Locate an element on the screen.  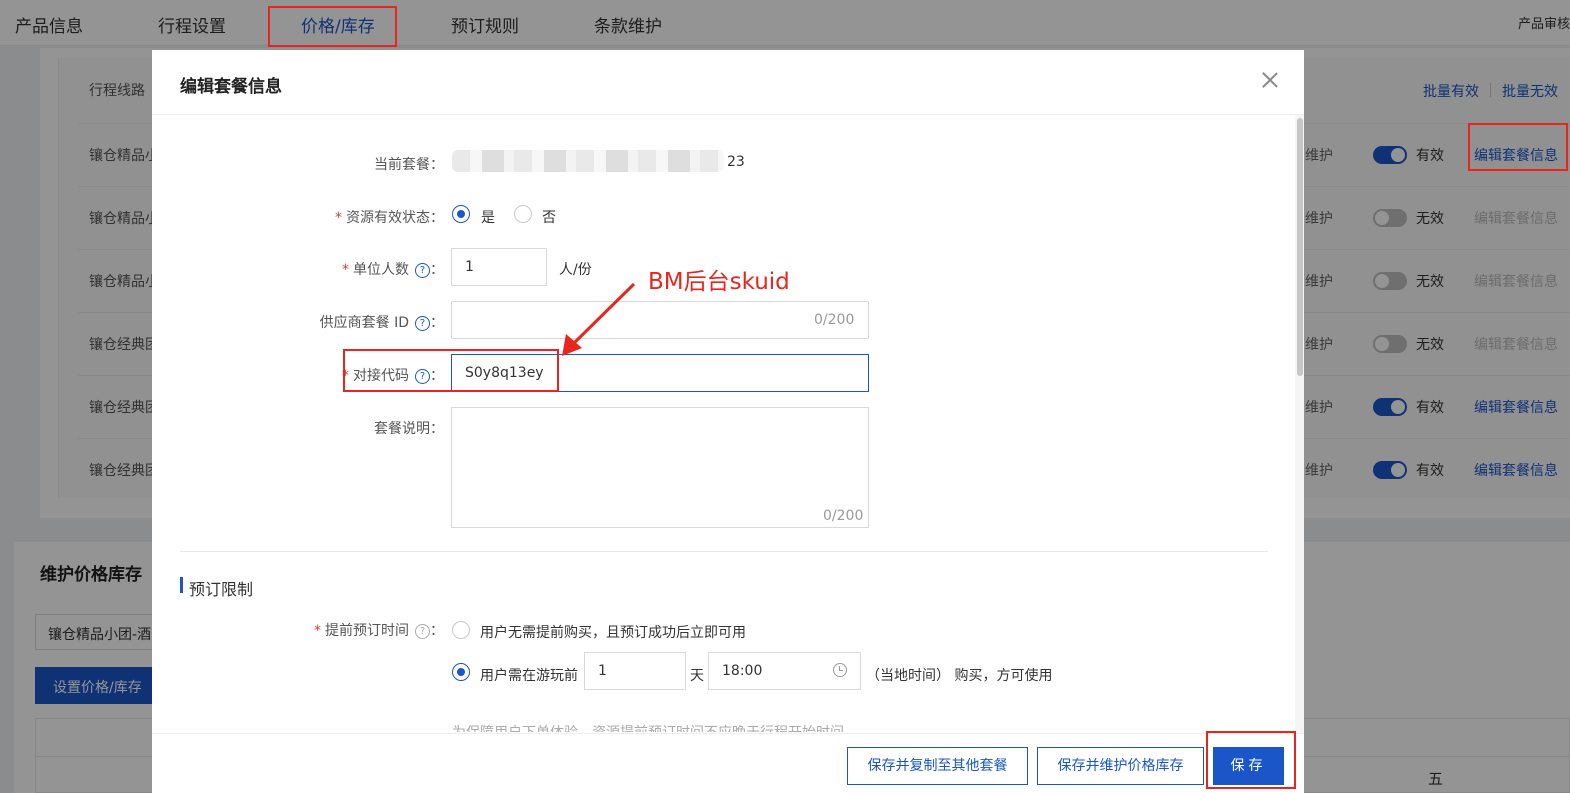
current-package-suffix: 23 is located at coordinates (736, 162).